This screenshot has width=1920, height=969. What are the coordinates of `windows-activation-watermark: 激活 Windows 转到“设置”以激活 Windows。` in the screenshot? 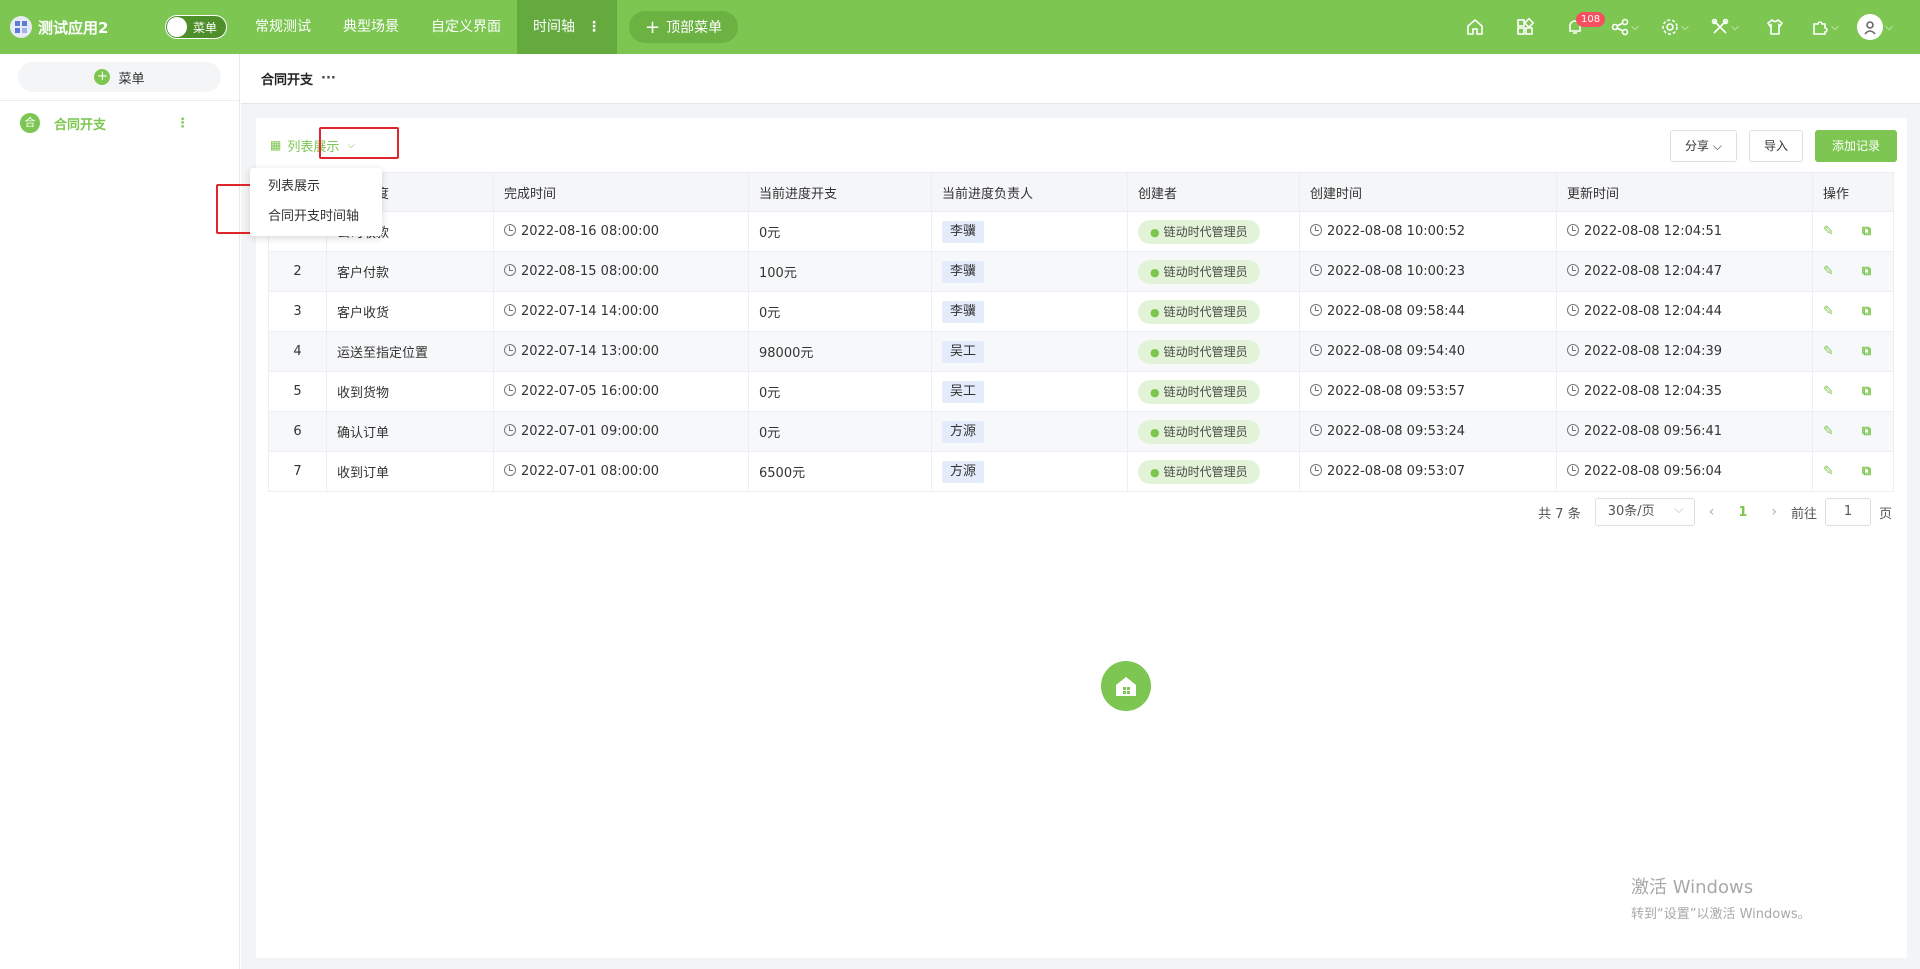 It's located at (1721, 897).